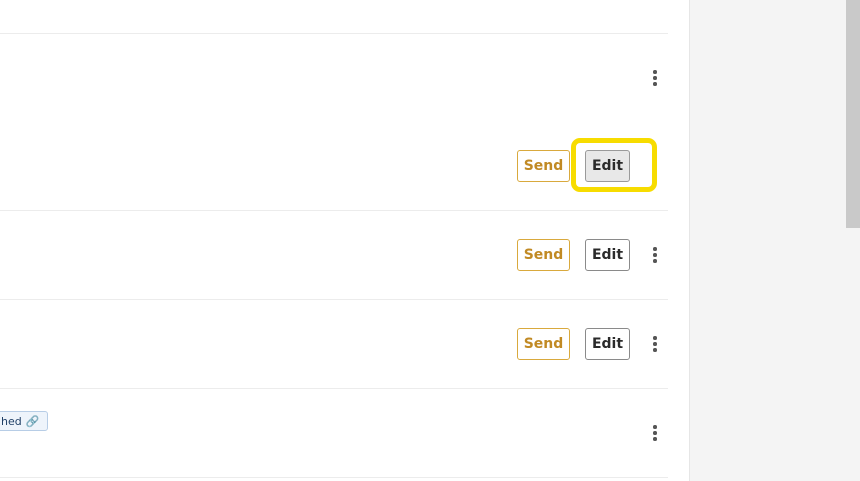 This screenshot has height=481, width=860. What do you see at coordinates (32, 421) in the screenshot?
I see `link-icon: 🔗` at bounding box center [32, 421].